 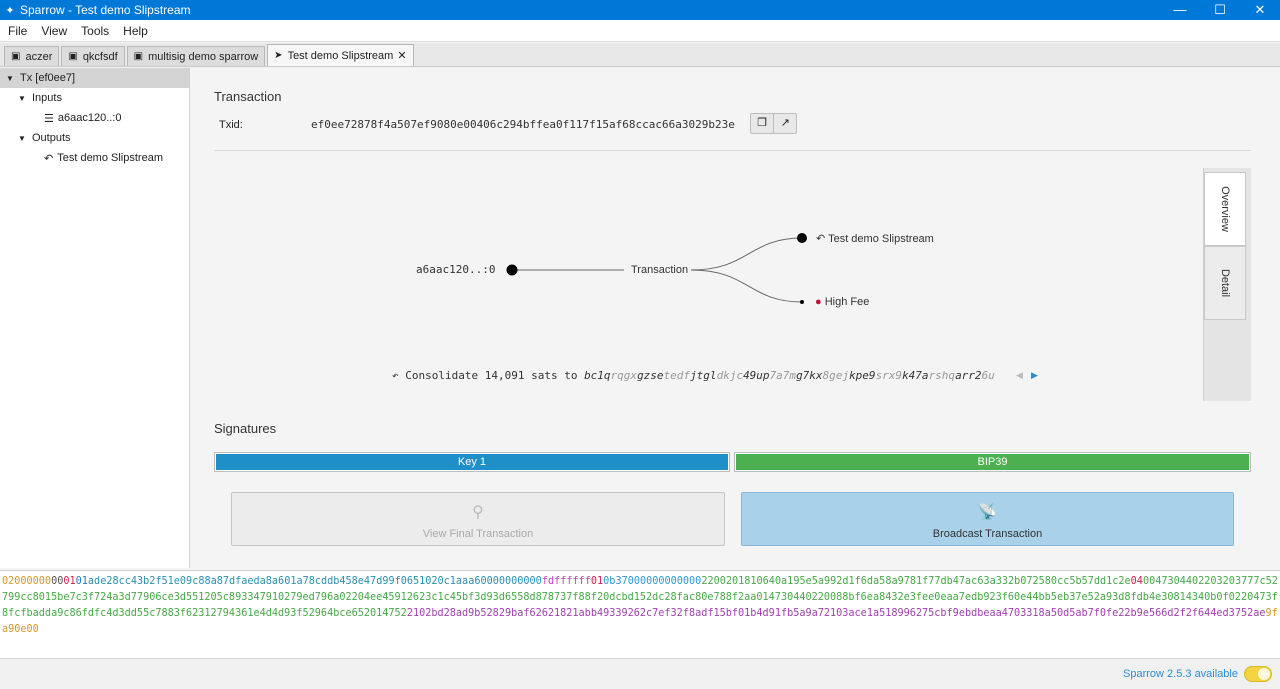 I want to click on tree-item-tx: ▼ Tx [ef0ee7], so click(x=94, y=78).